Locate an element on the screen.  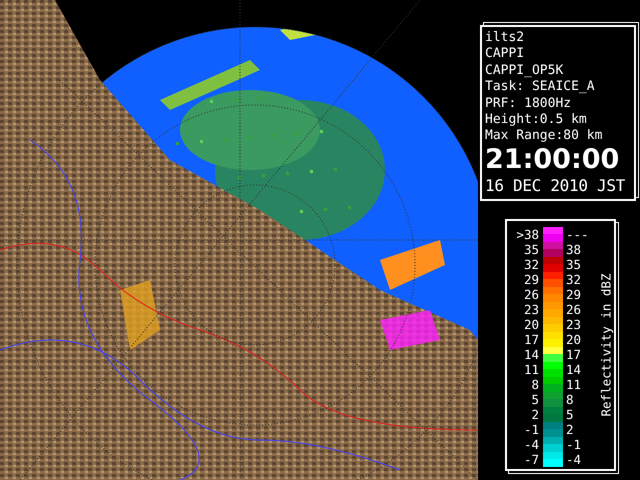
legend-high-value: 5 is located at coordinates (570, 414).